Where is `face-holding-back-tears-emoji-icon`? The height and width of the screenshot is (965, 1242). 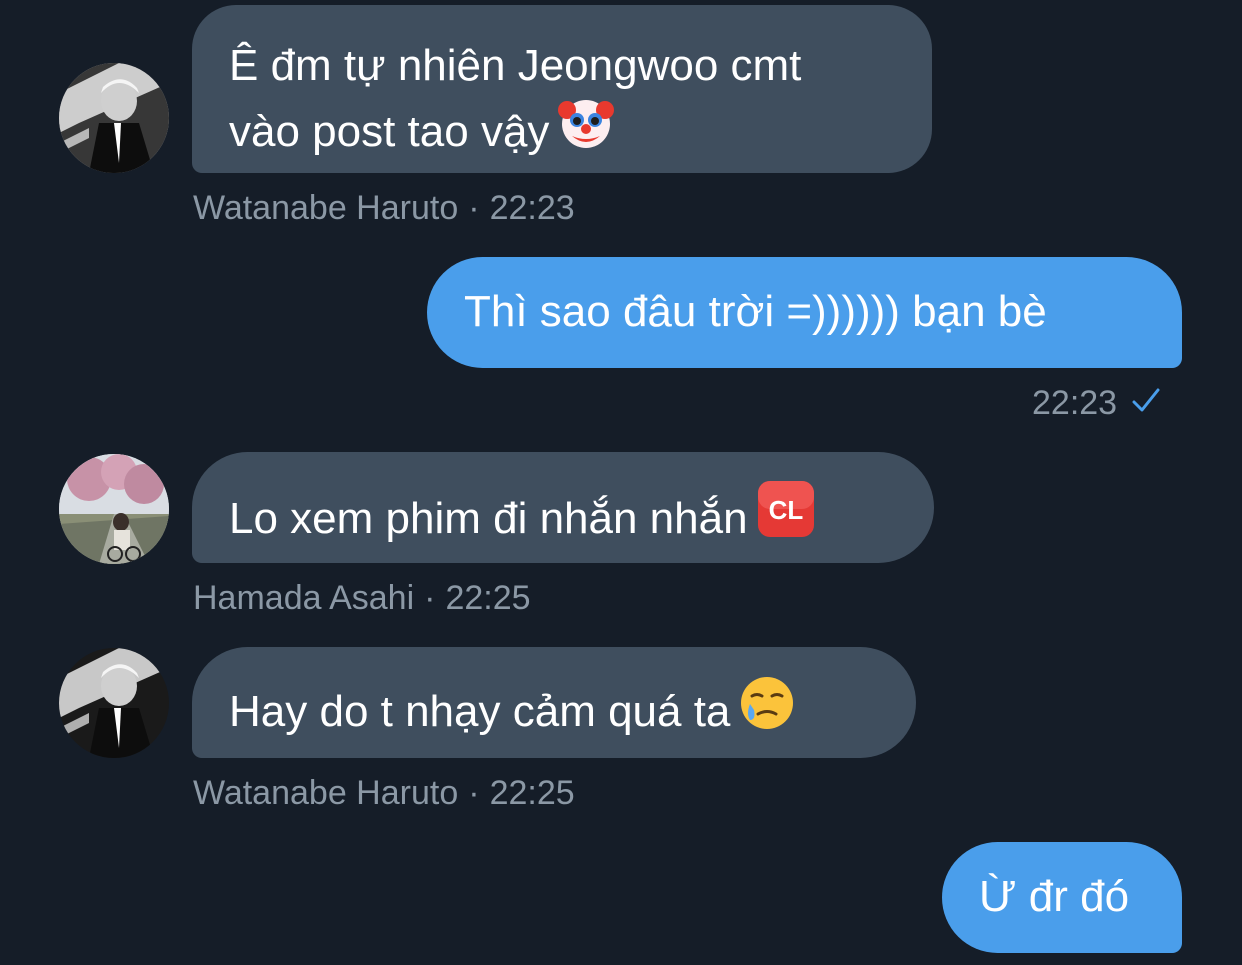 face-holding-back-tears-emoji-icon is located at coordinates (767, 703).